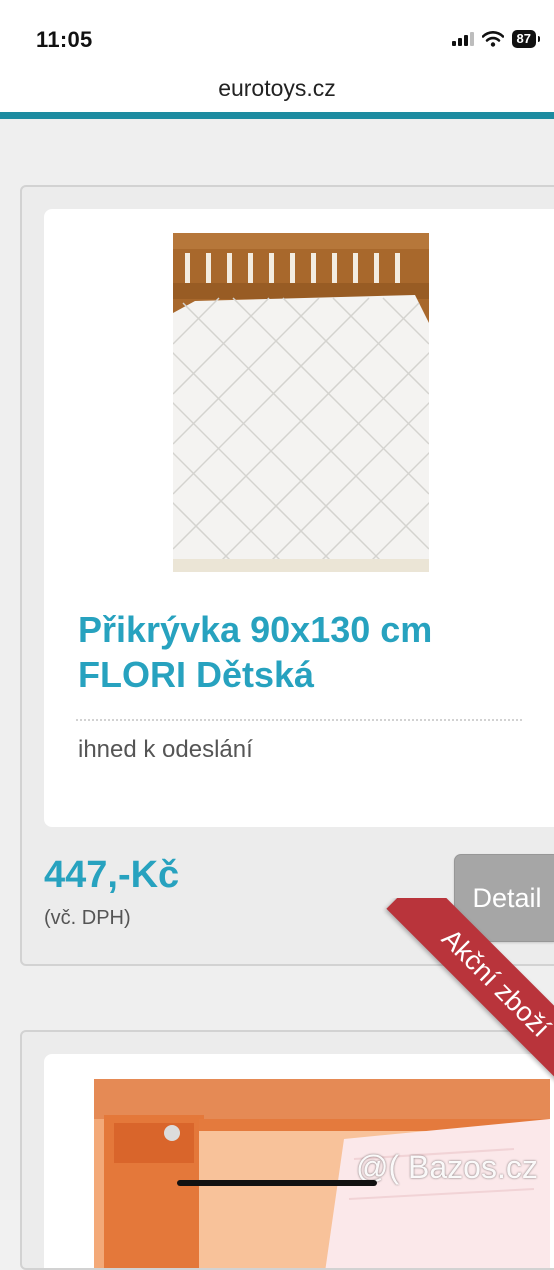 This screenshot has height=1270, width=554. I want to click on title-divider, so click(299, 720).